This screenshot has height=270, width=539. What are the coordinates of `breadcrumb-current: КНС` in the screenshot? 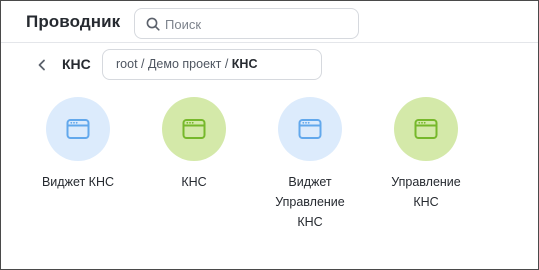 It's located at (244, 64).